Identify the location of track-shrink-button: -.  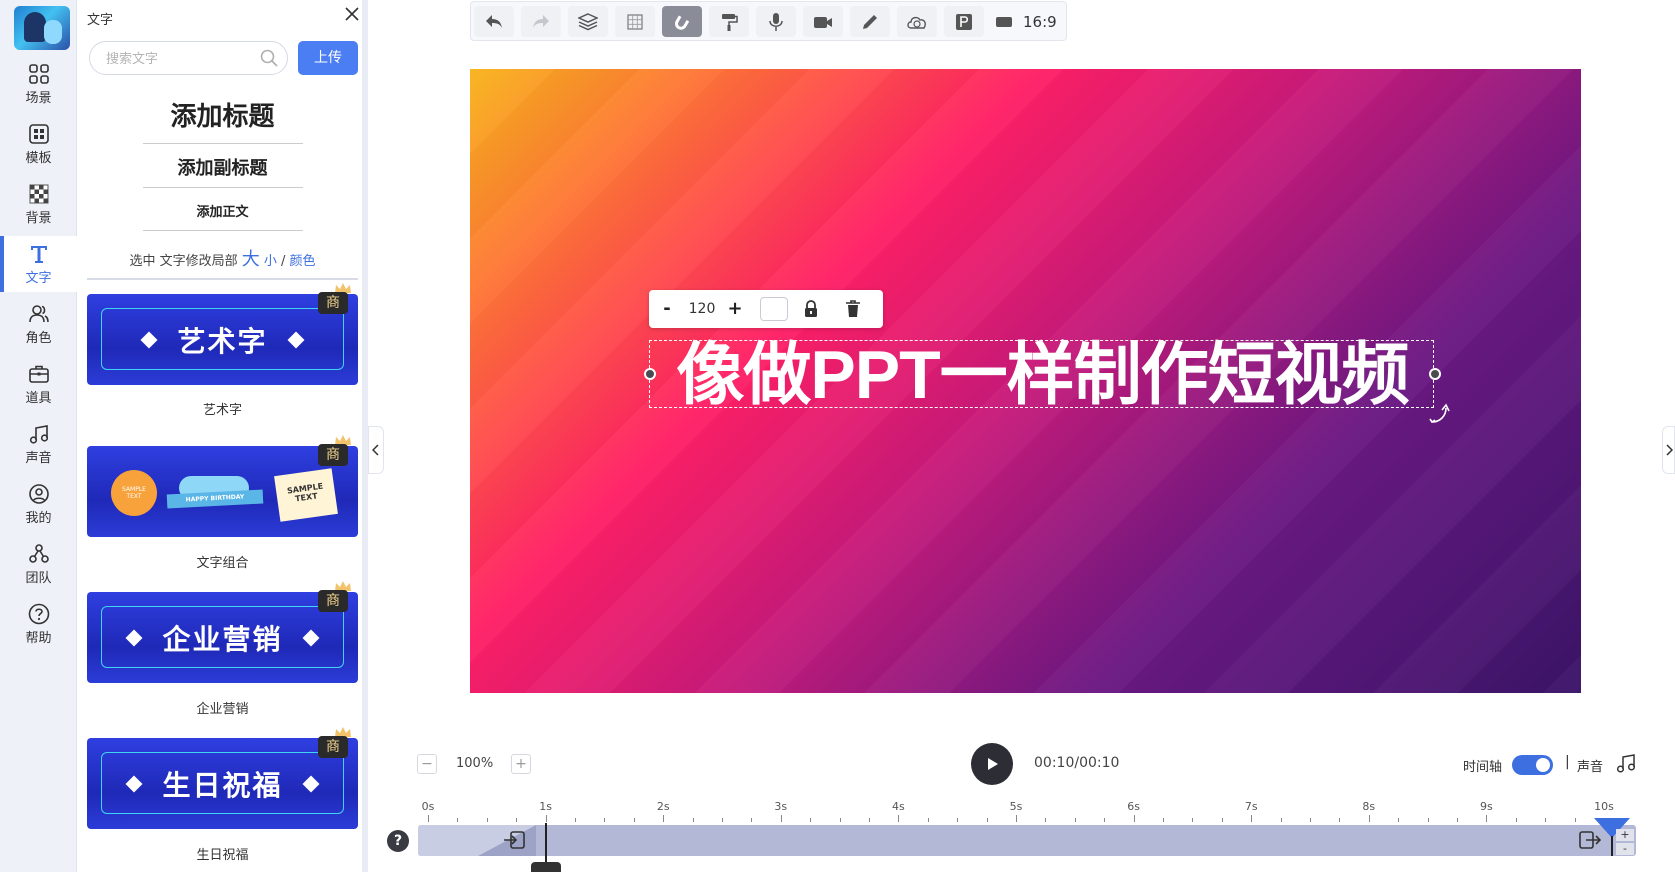
(1625, 849).